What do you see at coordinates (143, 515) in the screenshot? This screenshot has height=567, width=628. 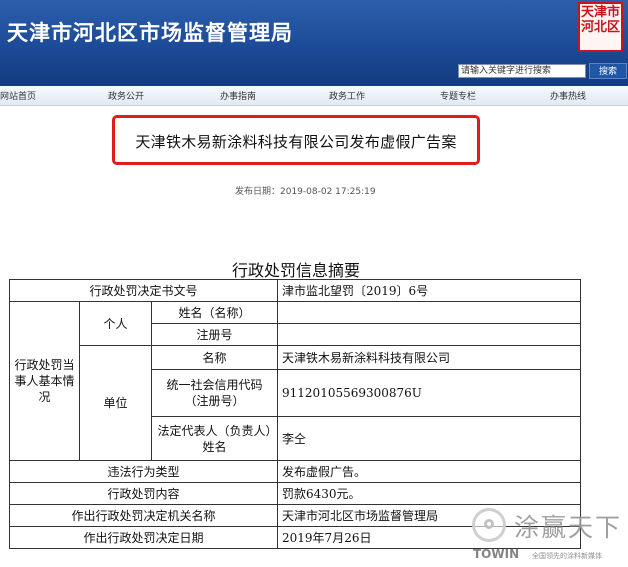 I see `authority-label: 作出行政处罚决定机关名称` at bounding box center [143, 515].